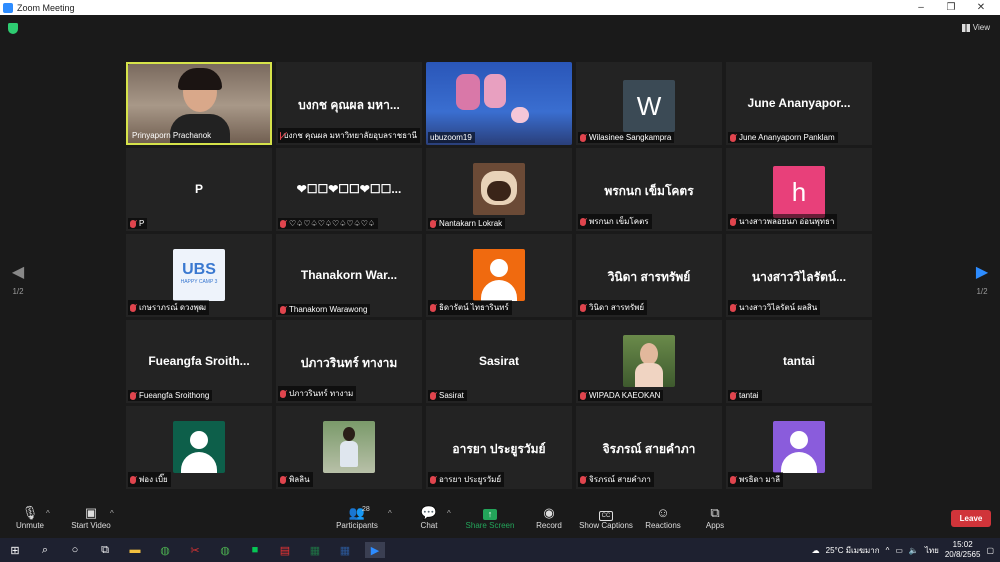 This screenshot has width=1000, height=562. I want to click on video-tile: UBS HAPPY CAMP 3 เกษราภรณ์ ดวงพุฒ, so click(199, 275).